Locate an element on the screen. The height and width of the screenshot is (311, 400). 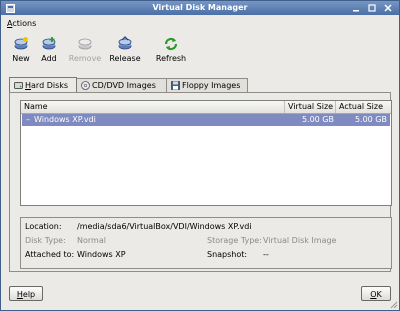
row-virtual-size: 5.00 GB is located at coordinates (317, 119).